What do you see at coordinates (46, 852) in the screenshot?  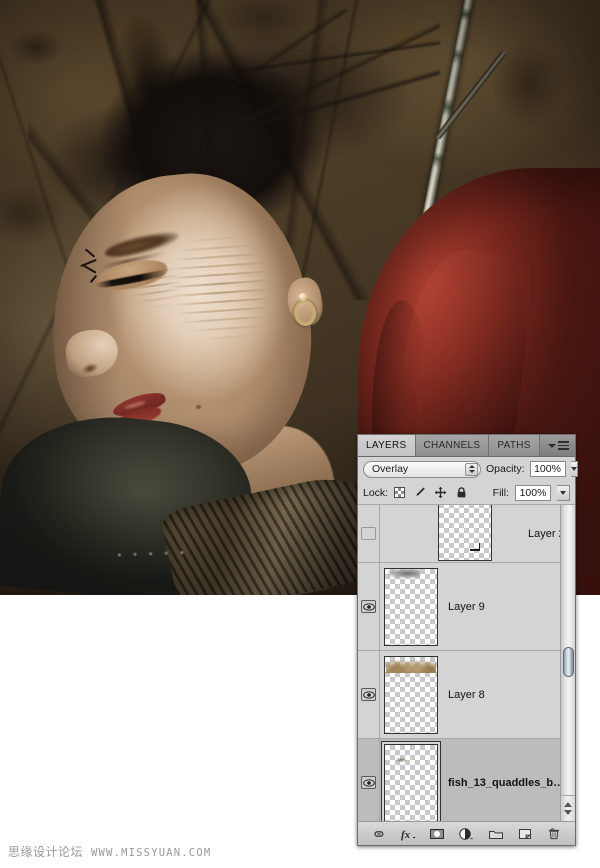 I see `watermark-site-name: 思缘设计论坛` at bounding box center [46, 852].